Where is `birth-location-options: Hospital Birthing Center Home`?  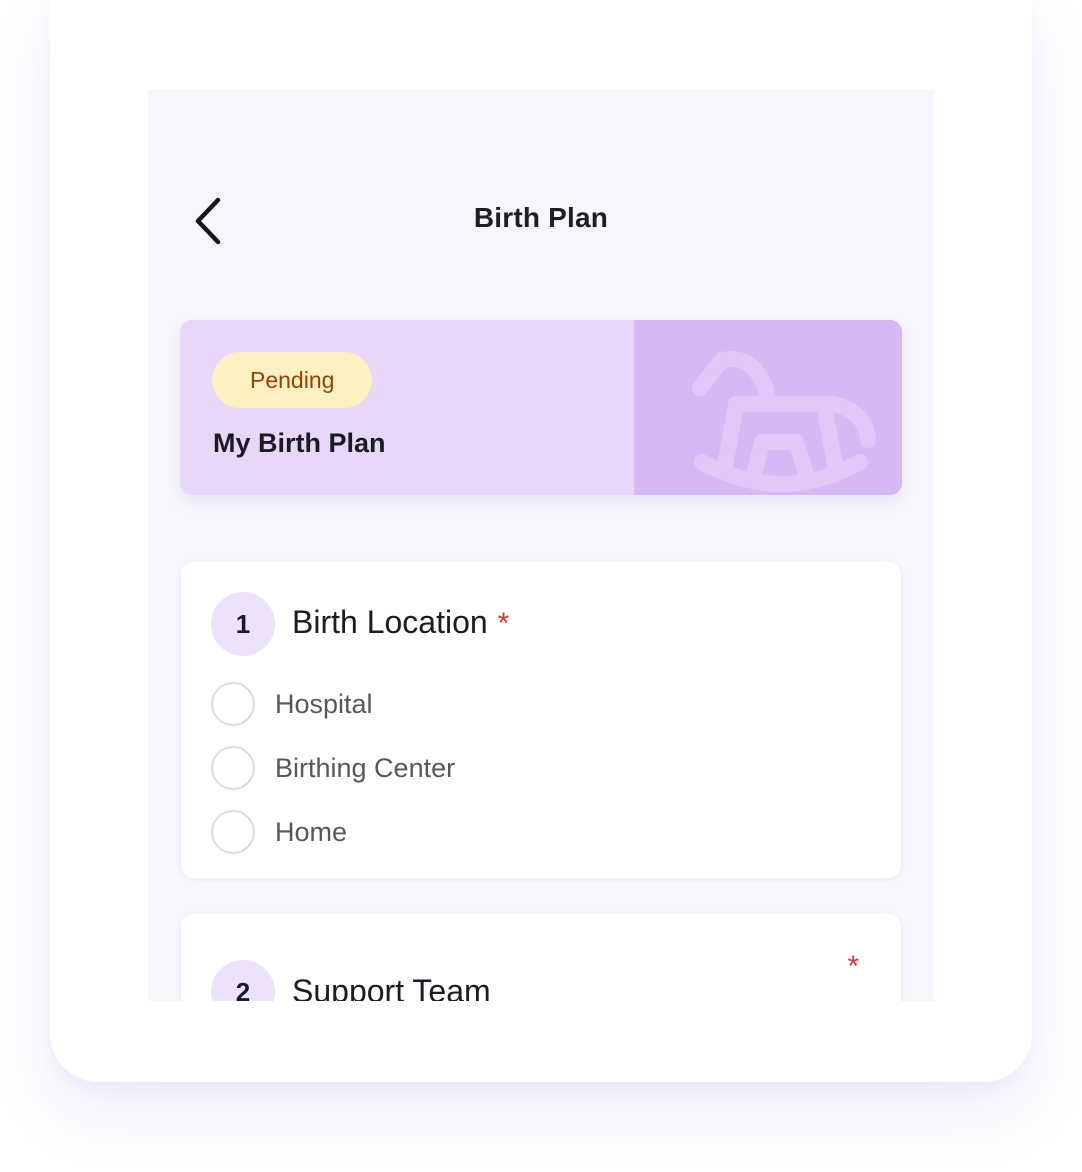 birth-location-options: Hospital Birthing Center Home is located at coordinates (333, 768).